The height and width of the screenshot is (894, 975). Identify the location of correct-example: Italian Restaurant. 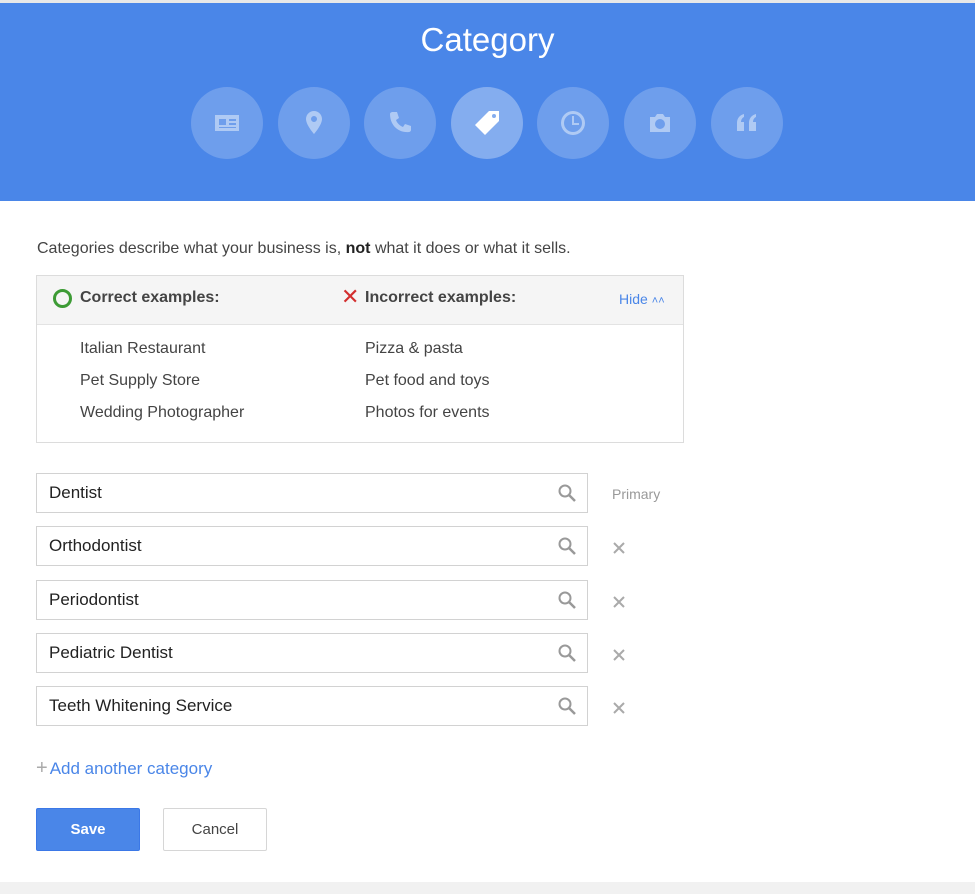
(143, 348).